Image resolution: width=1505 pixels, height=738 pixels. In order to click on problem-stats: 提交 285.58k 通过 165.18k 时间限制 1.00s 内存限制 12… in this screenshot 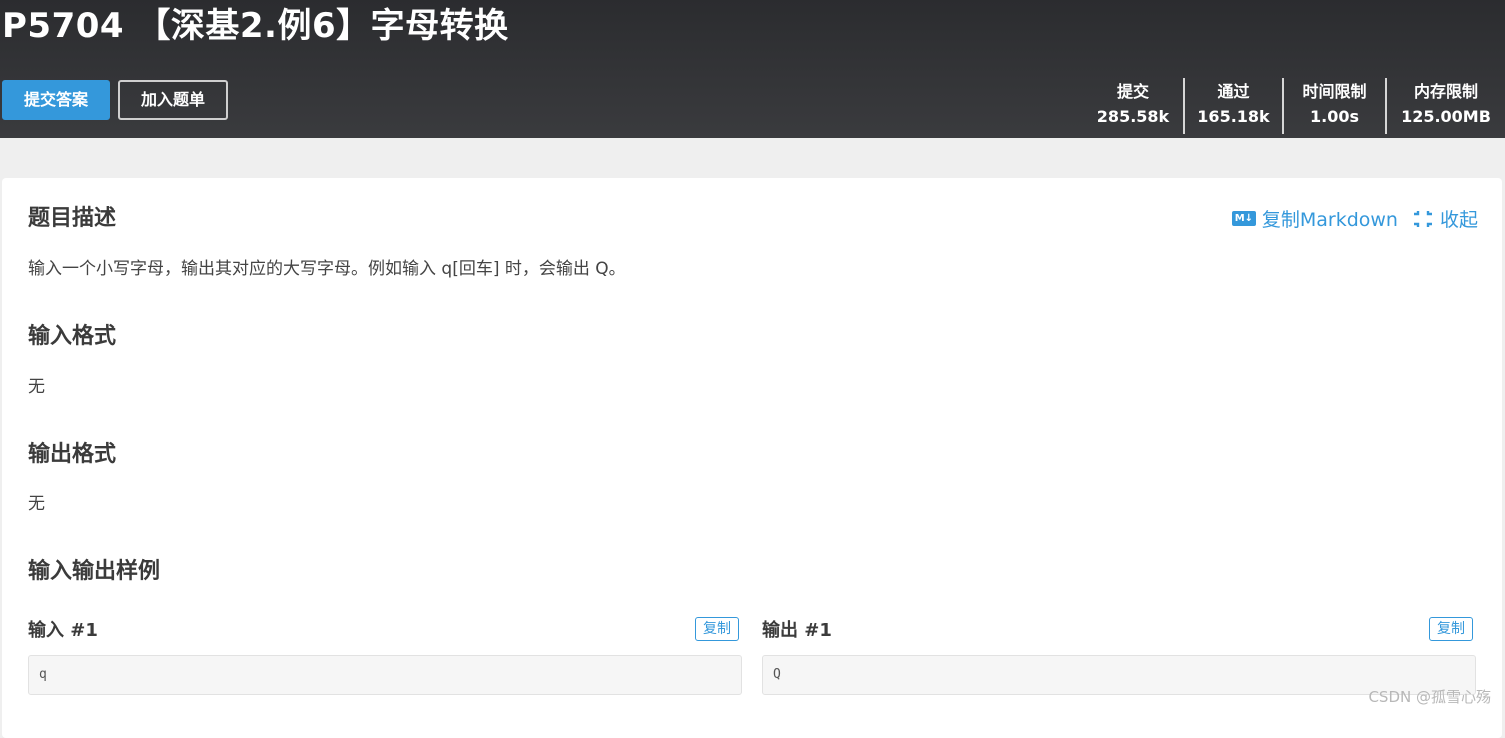, I will do `click(1294, 106)`.